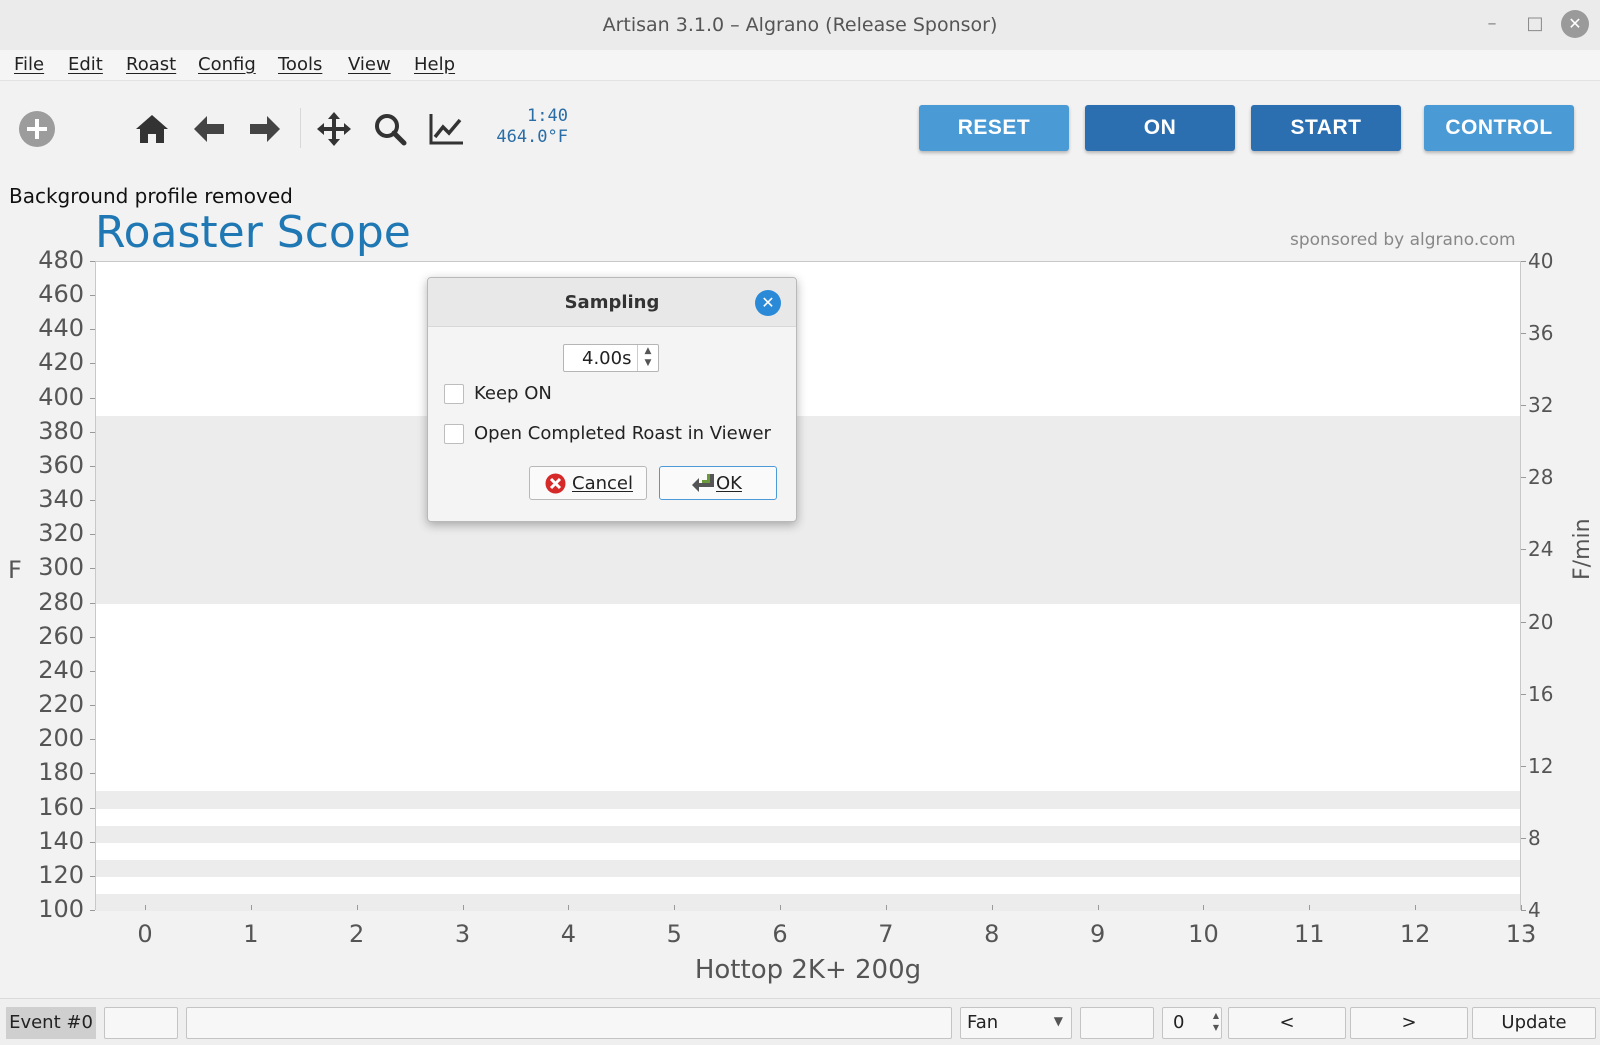 This screenshot has height=1045, width=1600. Describe the element at coordinates (1287, 1023) in the screenshot. I see `previous-event-button: <` at that location.